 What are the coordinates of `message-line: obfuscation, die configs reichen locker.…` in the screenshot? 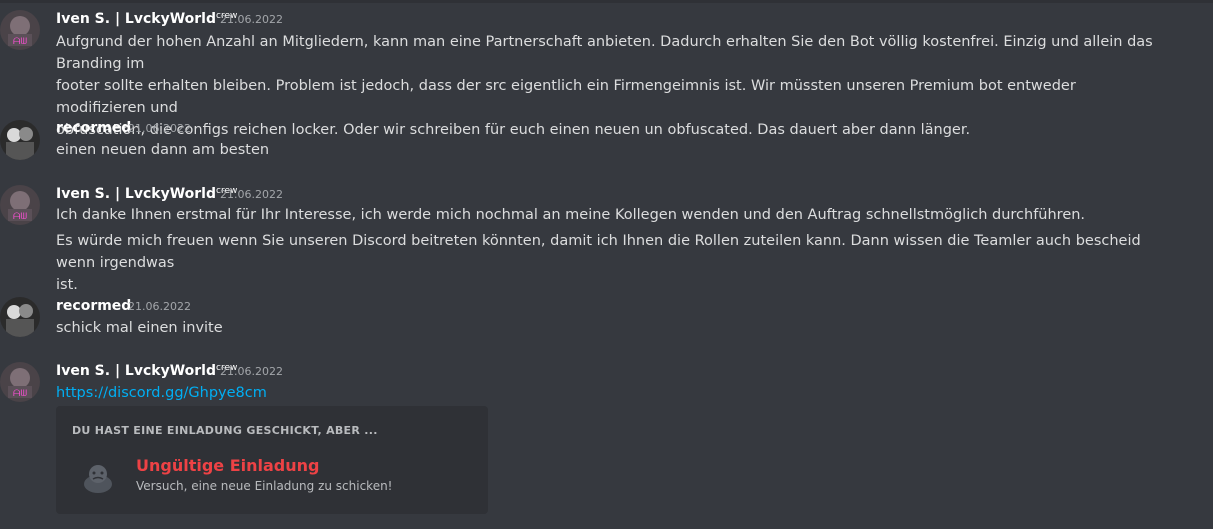 It's located at (513, 130).